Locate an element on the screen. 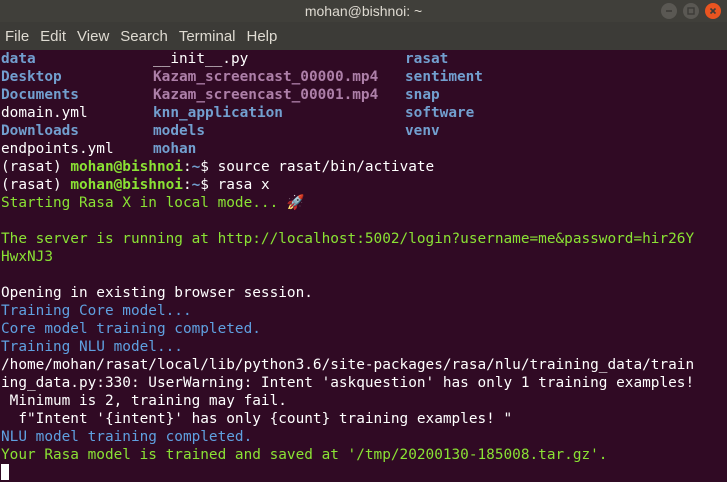 The width and height of the screenshot is (727, 482). maximize-button is located at coordinates (691, 11).